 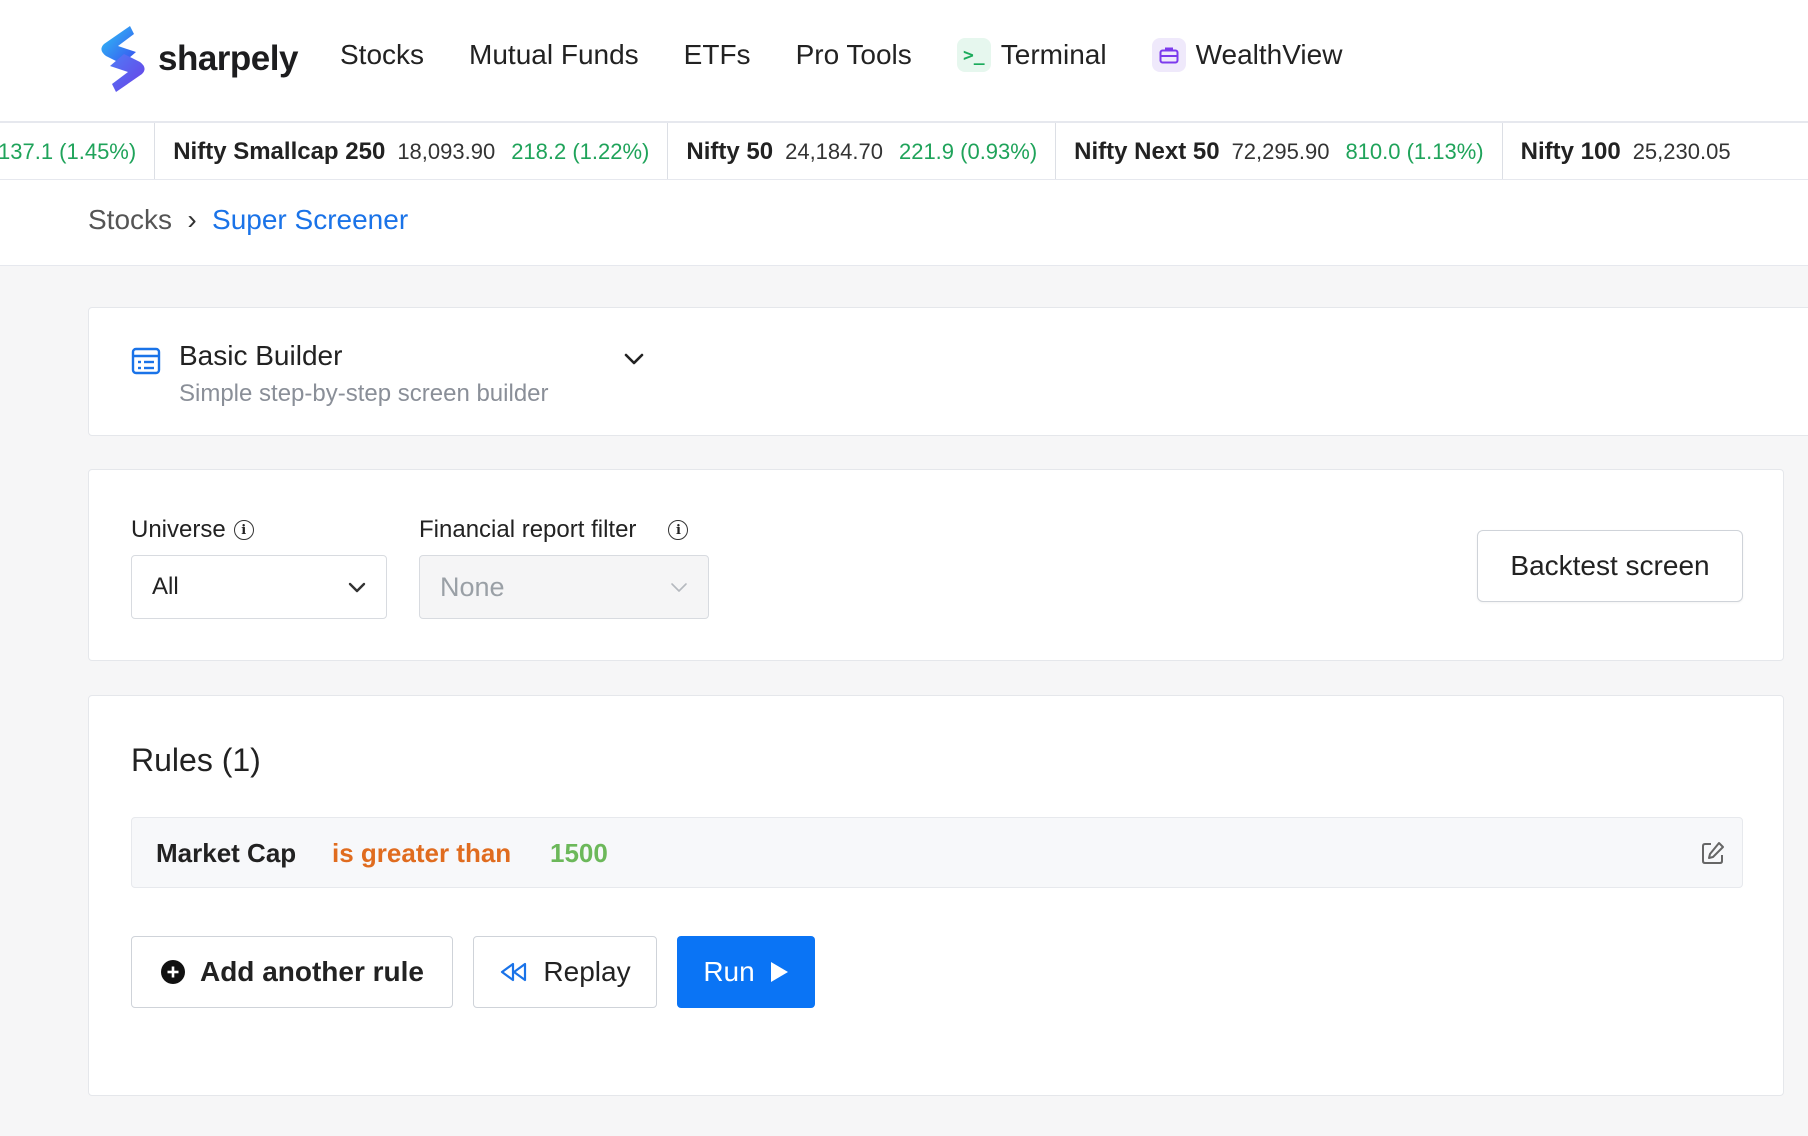 What do you see at coordinates (422, 853) in the screenshot?
I see `rule-operator: is greater than` at bounding box center [422, 853].